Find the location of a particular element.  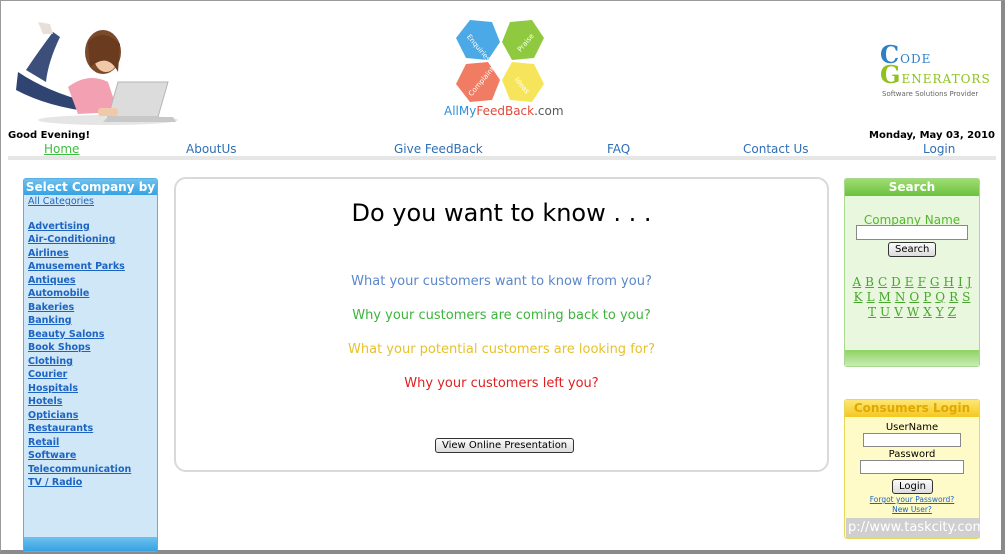

search-panel-title: Search is located at coordinates (912, 187).